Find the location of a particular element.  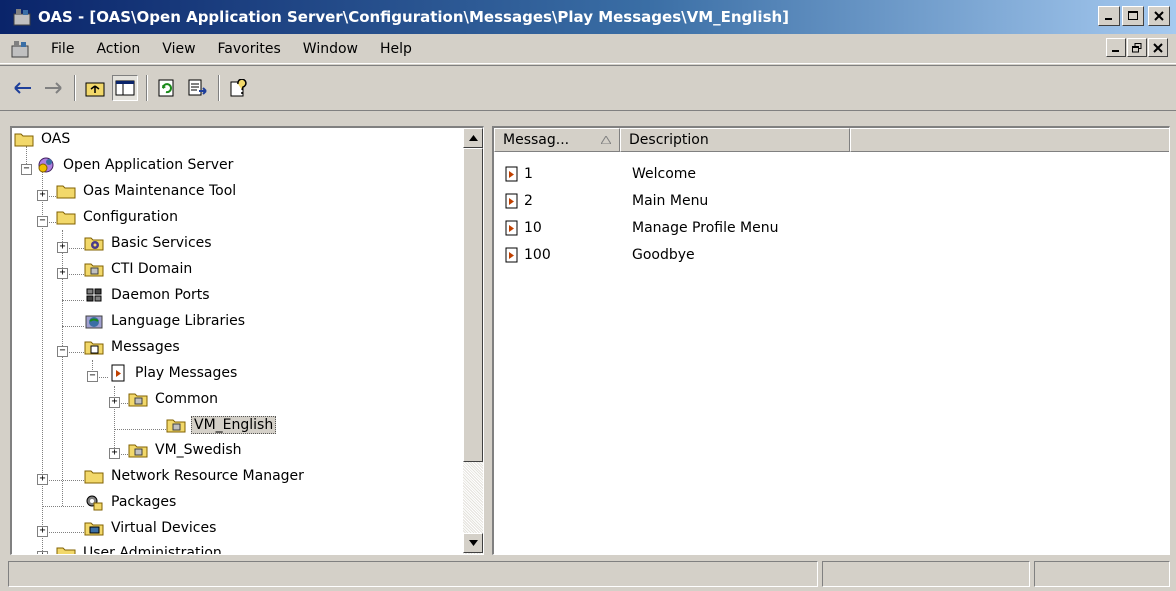

status-panel-secondary is located at coordinates (926, 574).